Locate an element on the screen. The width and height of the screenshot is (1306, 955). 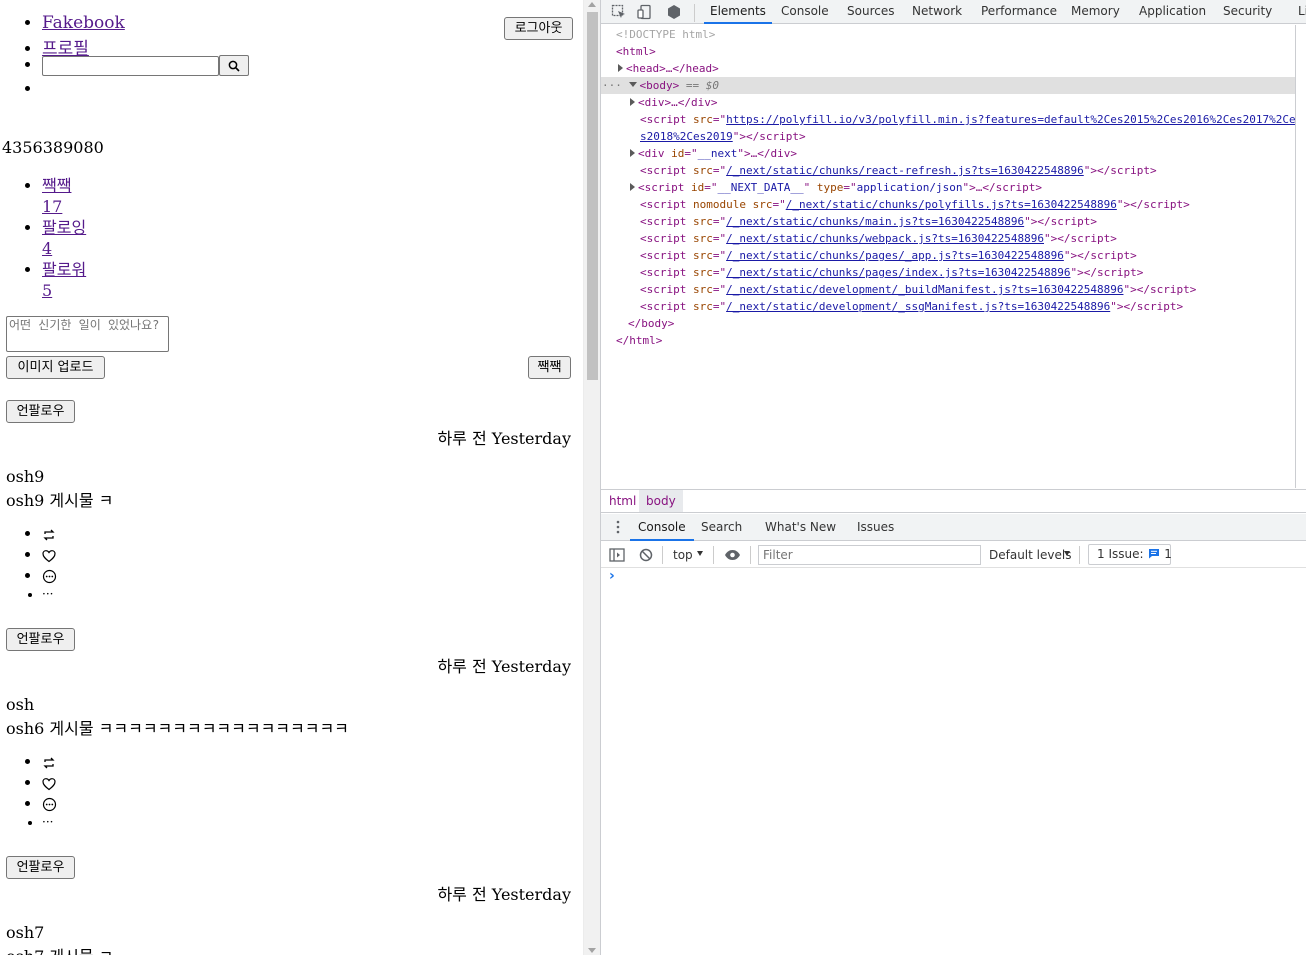
breadcrumb-body: body is located at coordinates (661, 501).